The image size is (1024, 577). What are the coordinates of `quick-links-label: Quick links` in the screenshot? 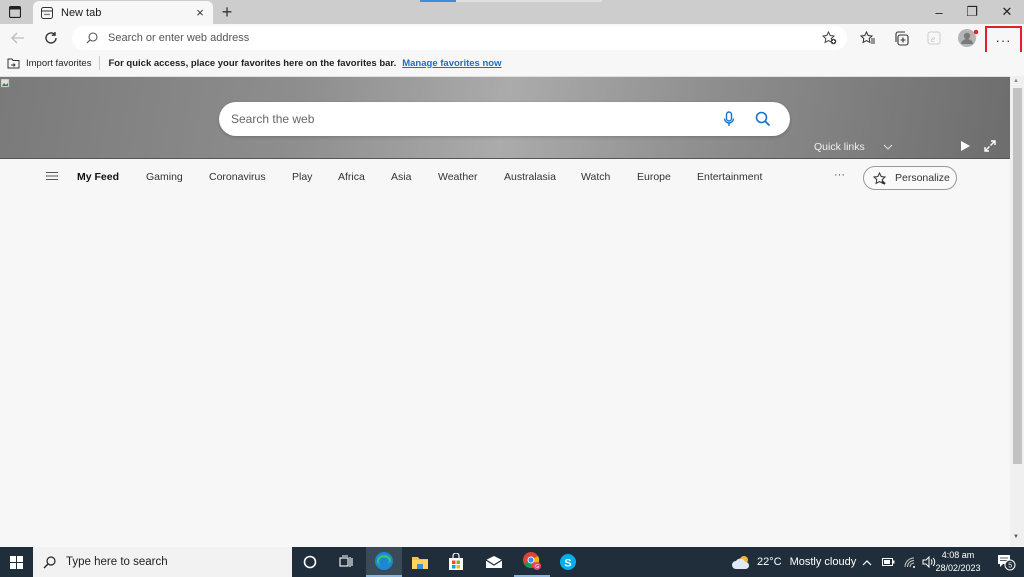 It's located at (839, 147).